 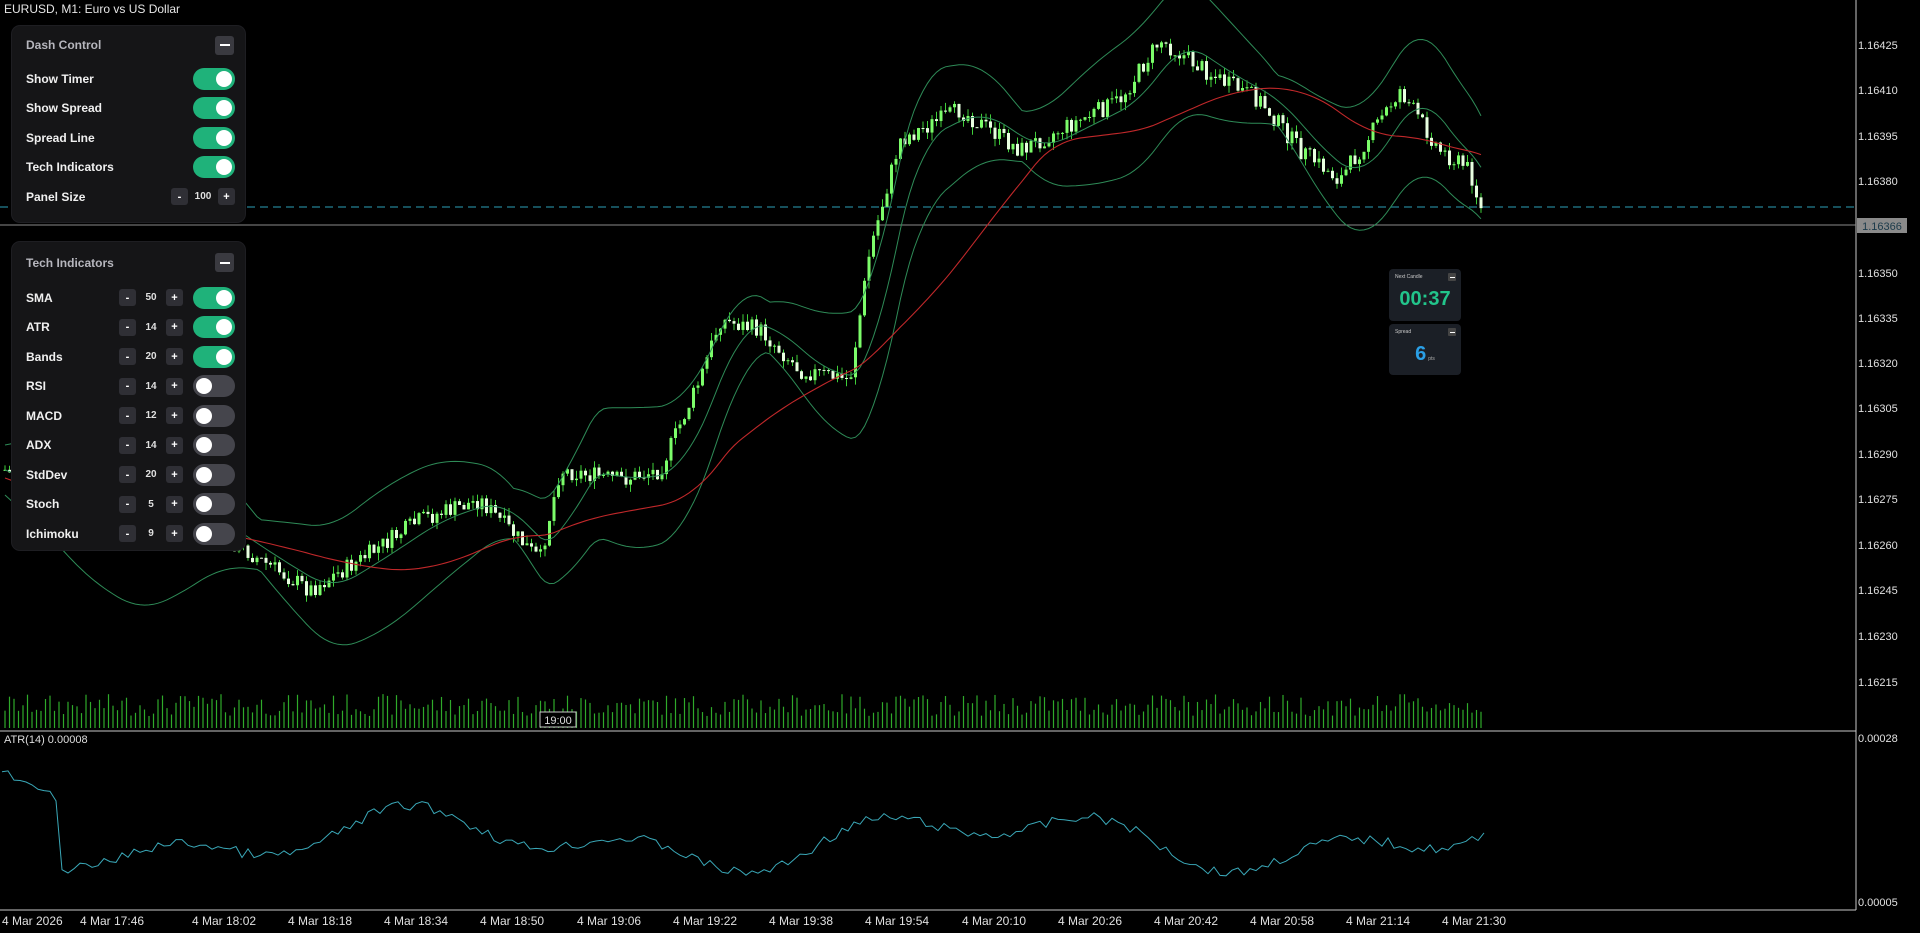 I want to click on show-spread-toggle, so click(x=214, y=108).